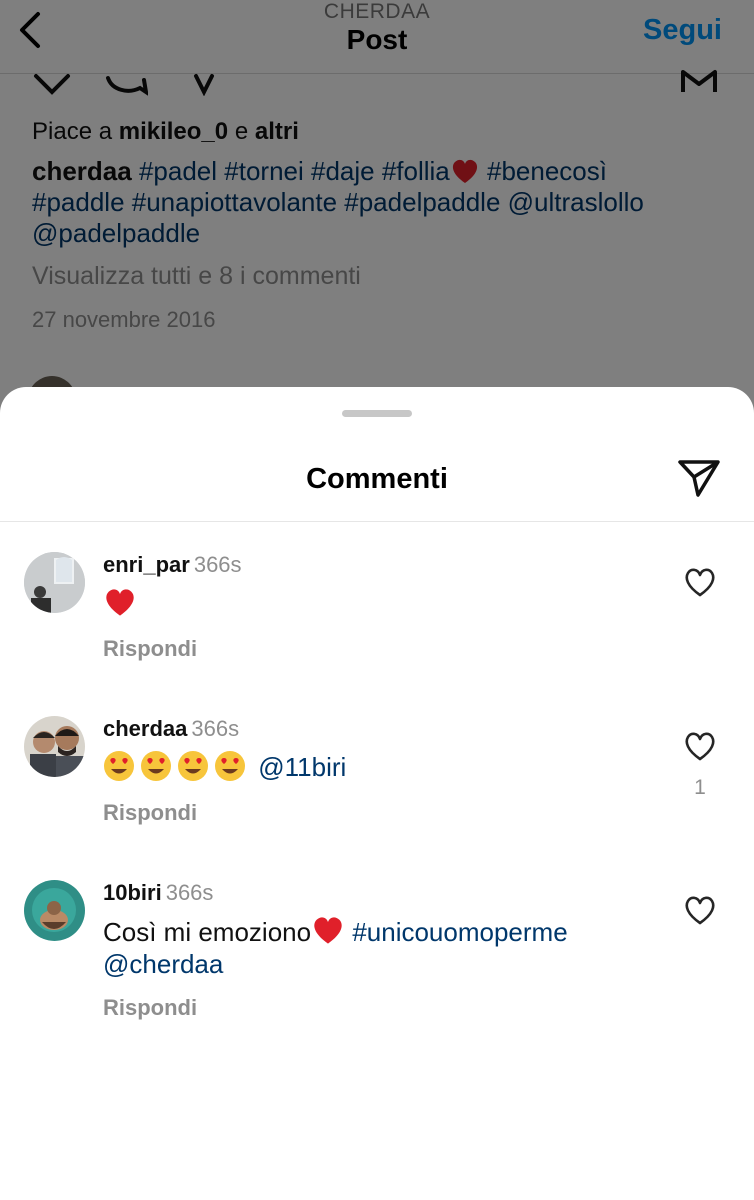  I want to click on comment-mention: @cherdaa, so click(163, 964).